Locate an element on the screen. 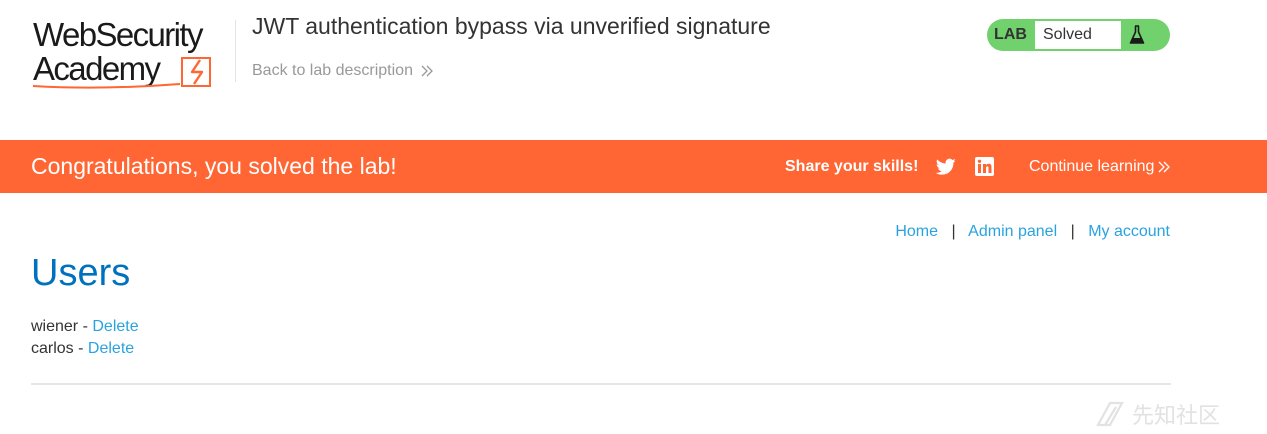 This screenshot has width=1267, height=434. twitter-icon is located at coordinates (945, 167).